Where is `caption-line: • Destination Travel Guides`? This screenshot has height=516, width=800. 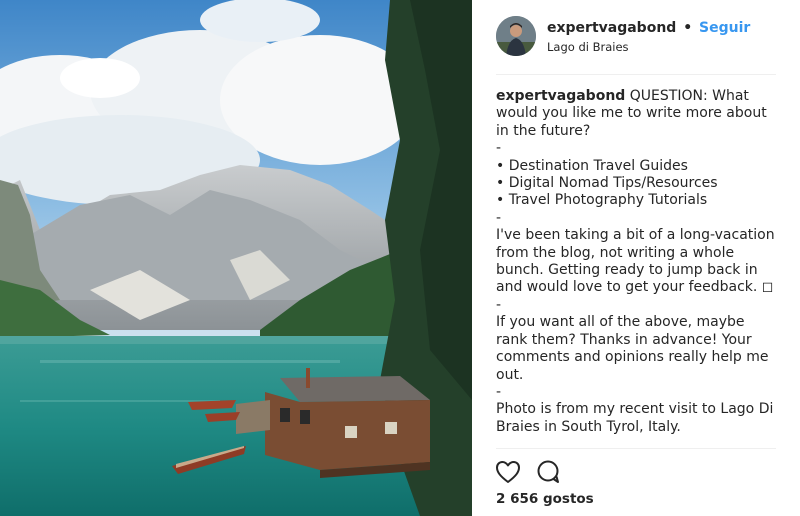
caption-line: • Destination Travel Guides is located at coordinates (592, 165).